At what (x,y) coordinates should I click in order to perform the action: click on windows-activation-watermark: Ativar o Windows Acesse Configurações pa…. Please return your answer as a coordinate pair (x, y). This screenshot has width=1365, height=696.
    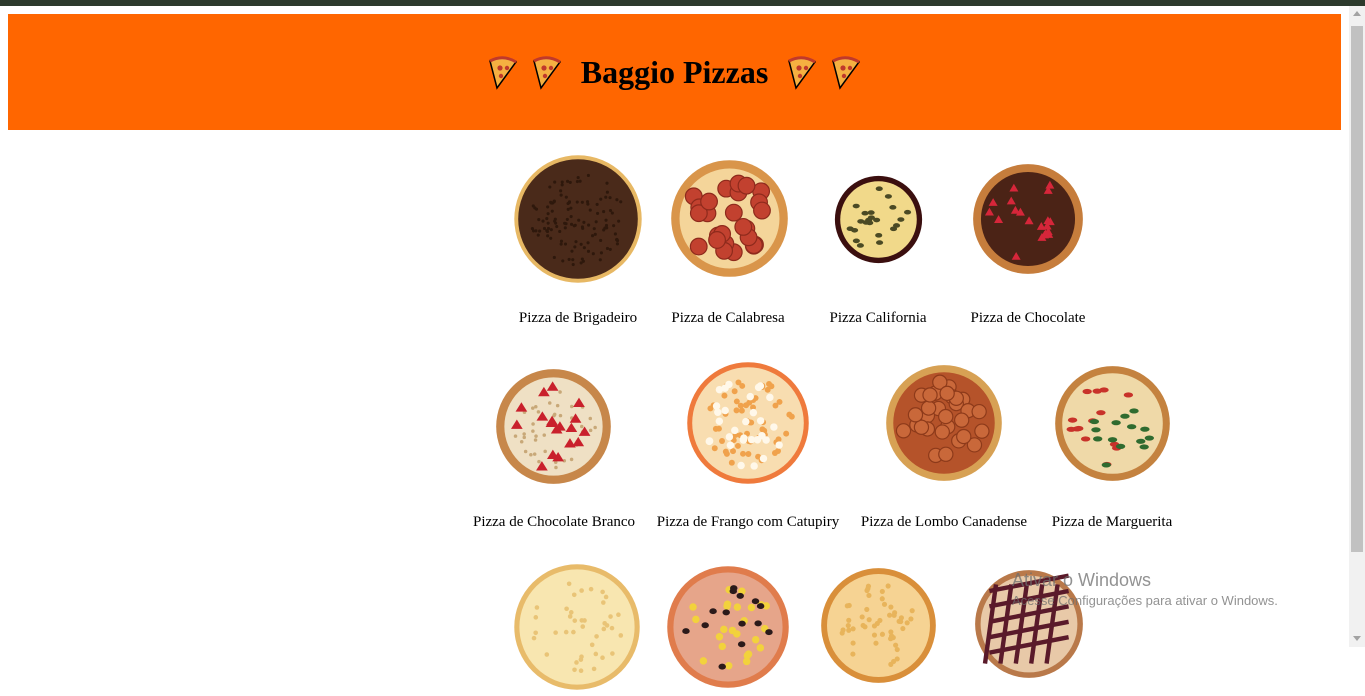
    Looking at the image, I should click on (1145, 589).